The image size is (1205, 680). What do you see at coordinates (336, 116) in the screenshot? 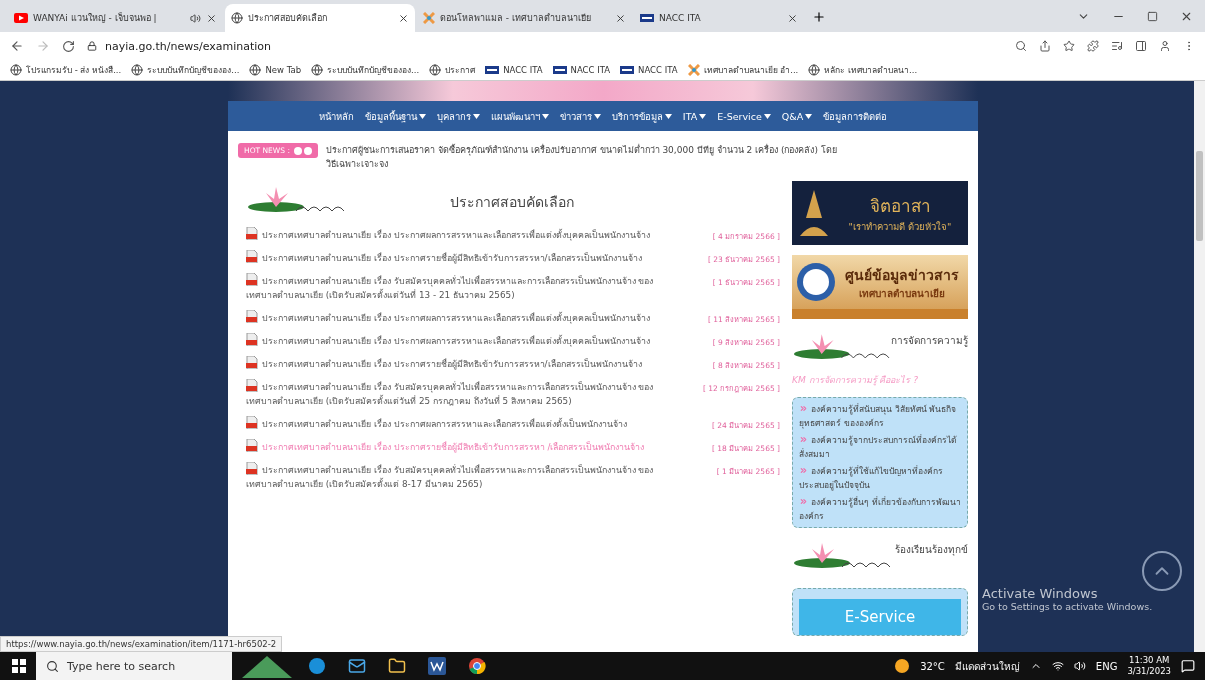
I see `nav-link: หน้าหลัก` at bounding box center [336, 116].